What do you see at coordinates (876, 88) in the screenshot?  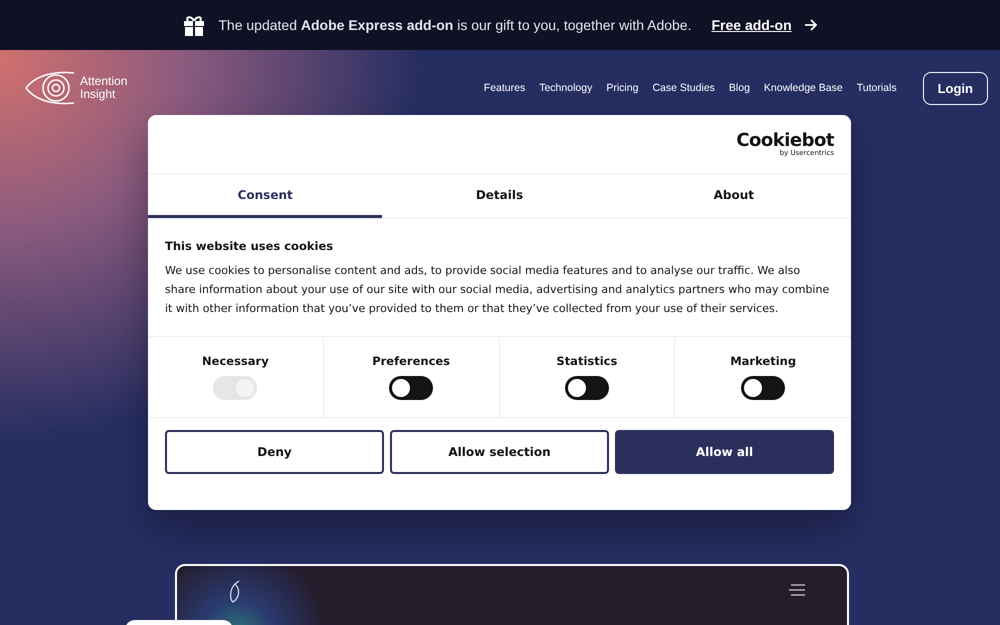 I see `nav-link: Tutorials` at bounding box center [876, 88].